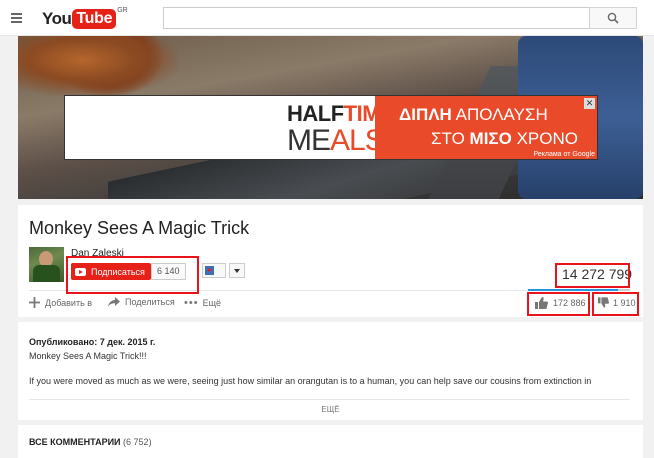 This screenshot has width=654, height=458. What do you see at coordinates (139, 228) in the screenshot?
I see `video-title: Monkey Sees A Magic Trick` at bounding box center [139, 228].